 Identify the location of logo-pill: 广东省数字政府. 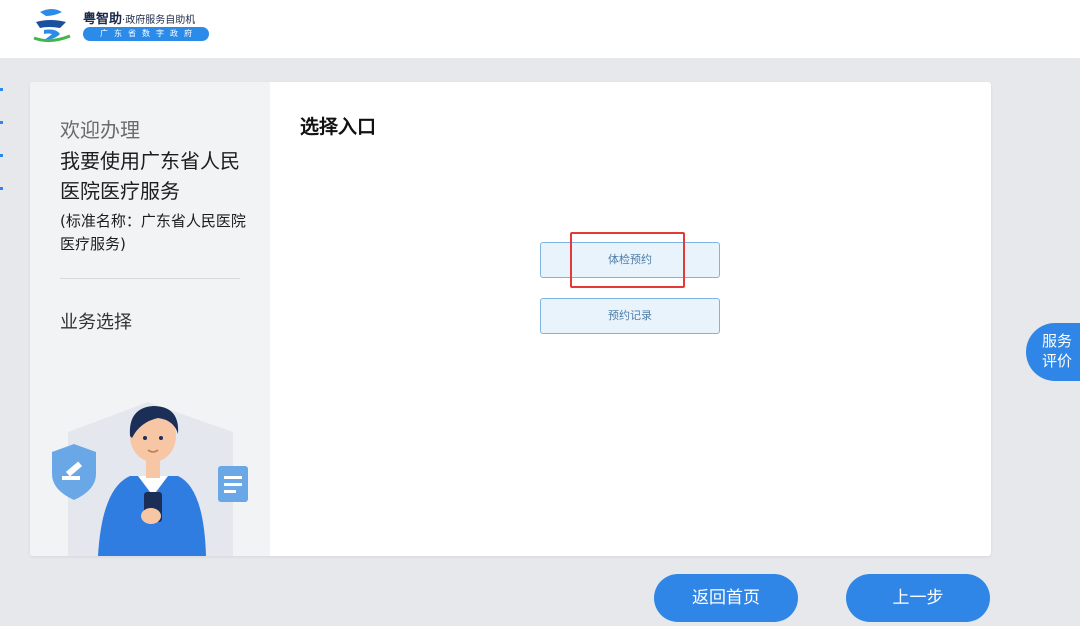
(146, 34).